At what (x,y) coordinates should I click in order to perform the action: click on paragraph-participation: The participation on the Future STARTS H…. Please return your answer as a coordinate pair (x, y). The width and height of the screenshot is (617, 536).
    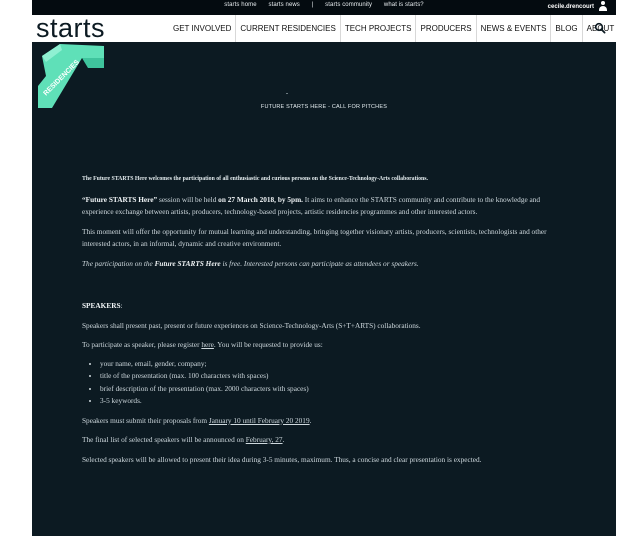
    Looking at the image, I should click on (317, 264).